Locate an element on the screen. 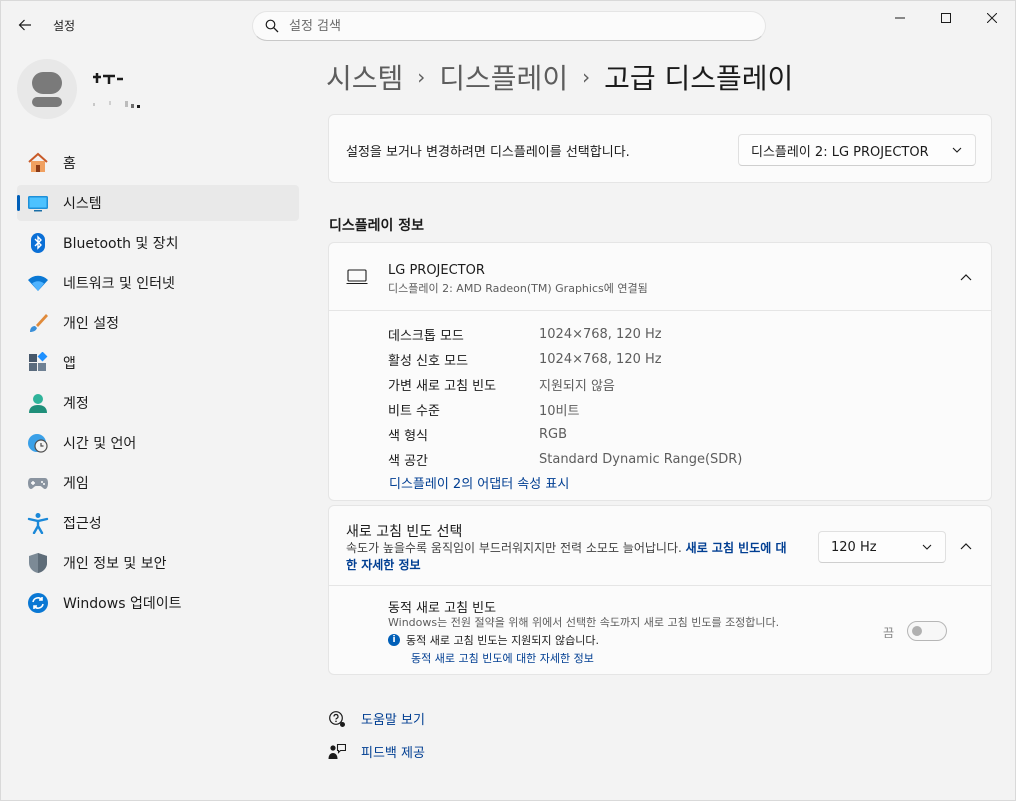 The height and width of the screenshot is (801, 1016). wifi-icon is located at coordinates (38, 283).